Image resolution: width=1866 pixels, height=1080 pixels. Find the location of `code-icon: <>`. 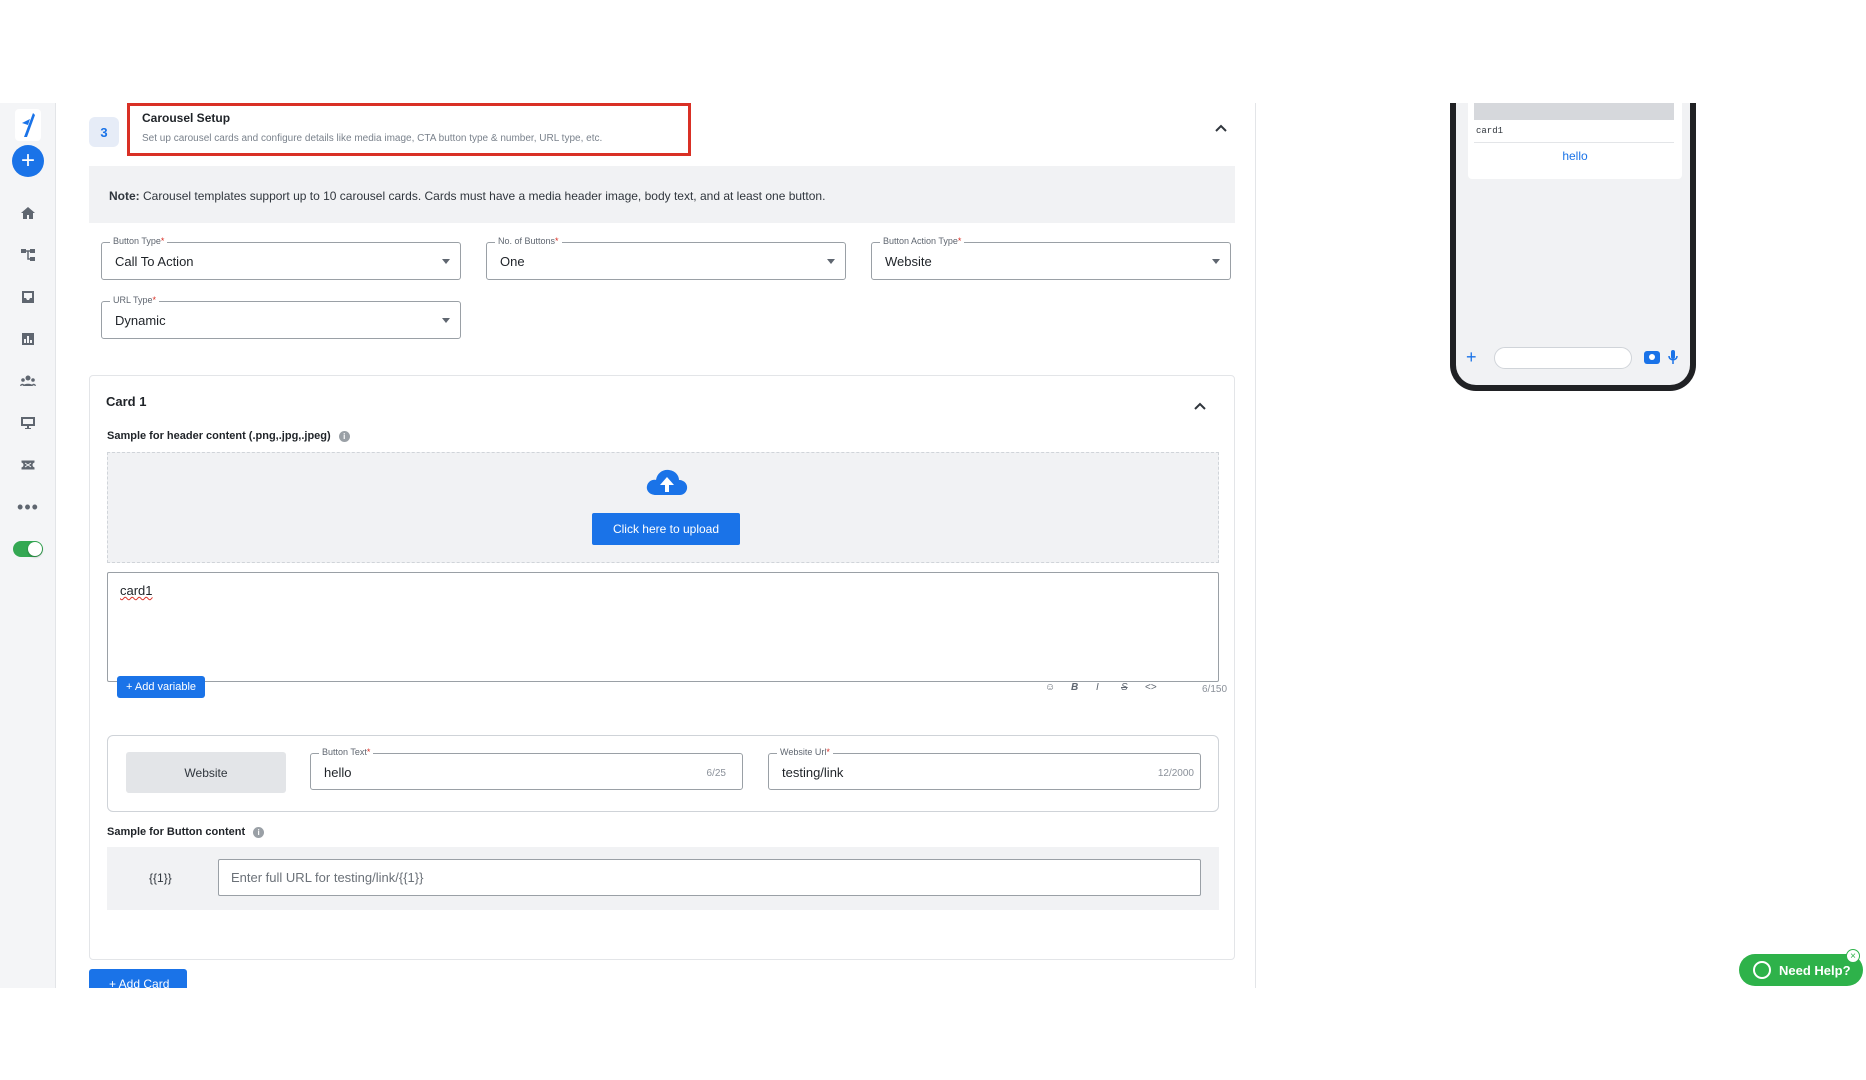

code-icon: <> is located at coordinates (1151, 687).